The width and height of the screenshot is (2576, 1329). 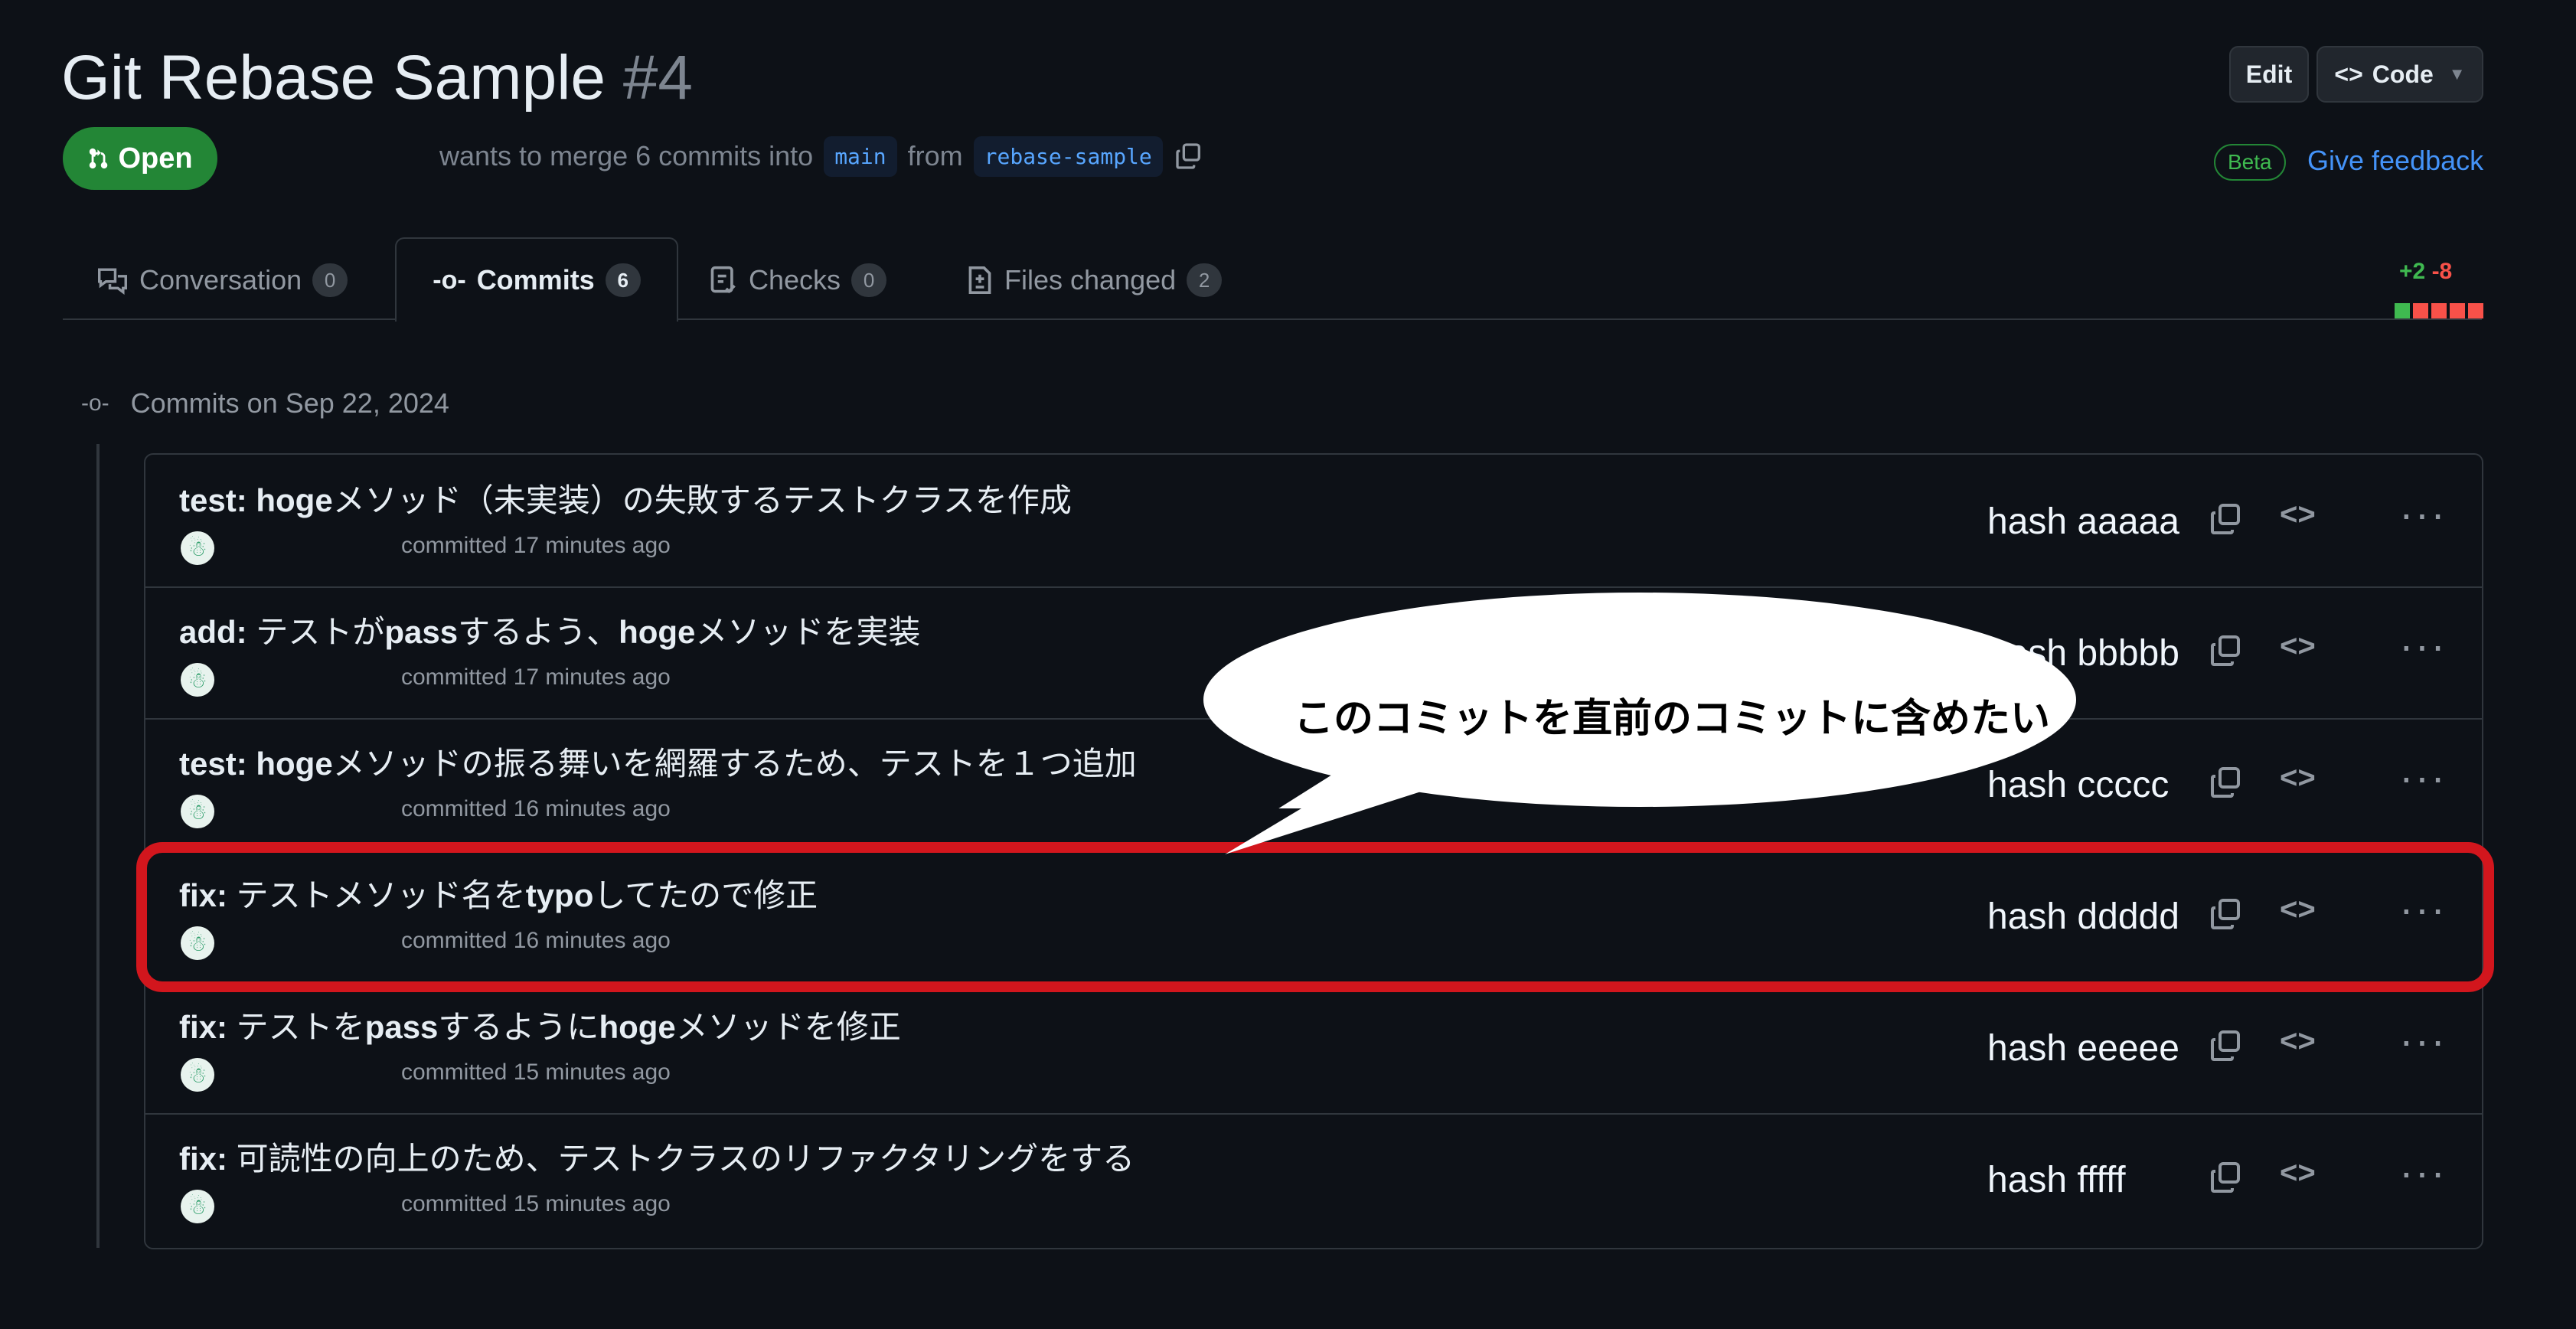 I want to click on status-label: Open, so click(x=155, y=158).